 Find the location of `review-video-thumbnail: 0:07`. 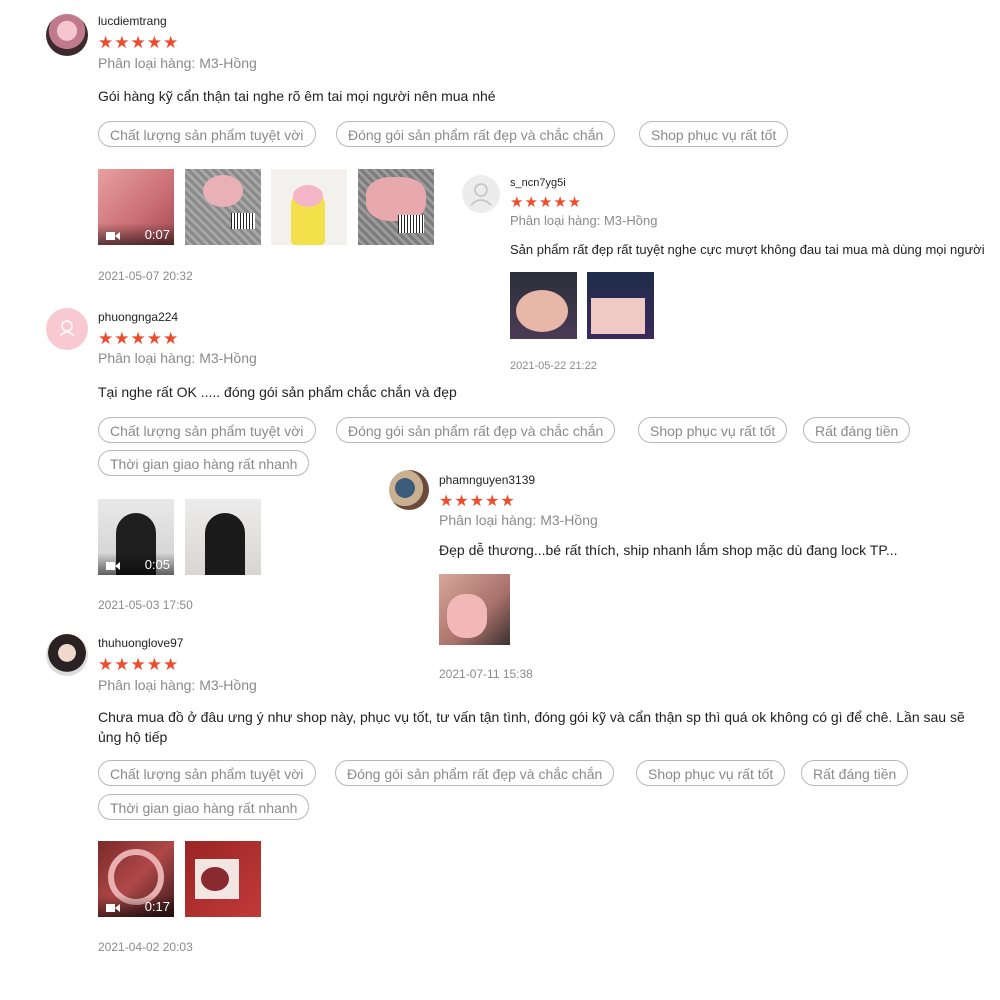

review-video-thumbnail: 0:07 is located at coordinates (136, 207).